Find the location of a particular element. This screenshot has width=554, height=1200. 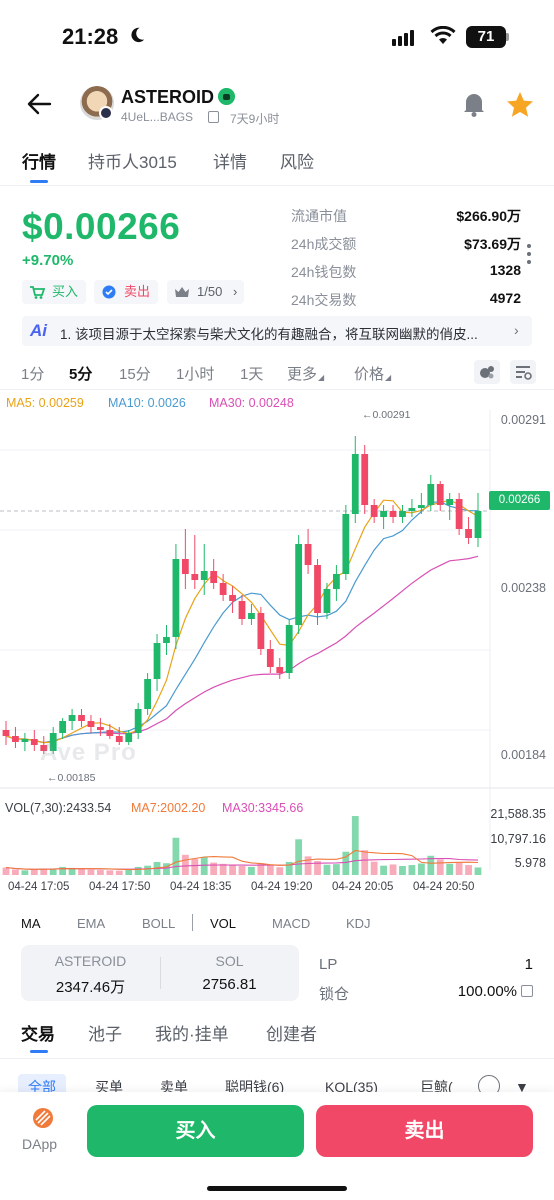

low-price-marker: ←0.00185 is located at coordinates (71, 778).